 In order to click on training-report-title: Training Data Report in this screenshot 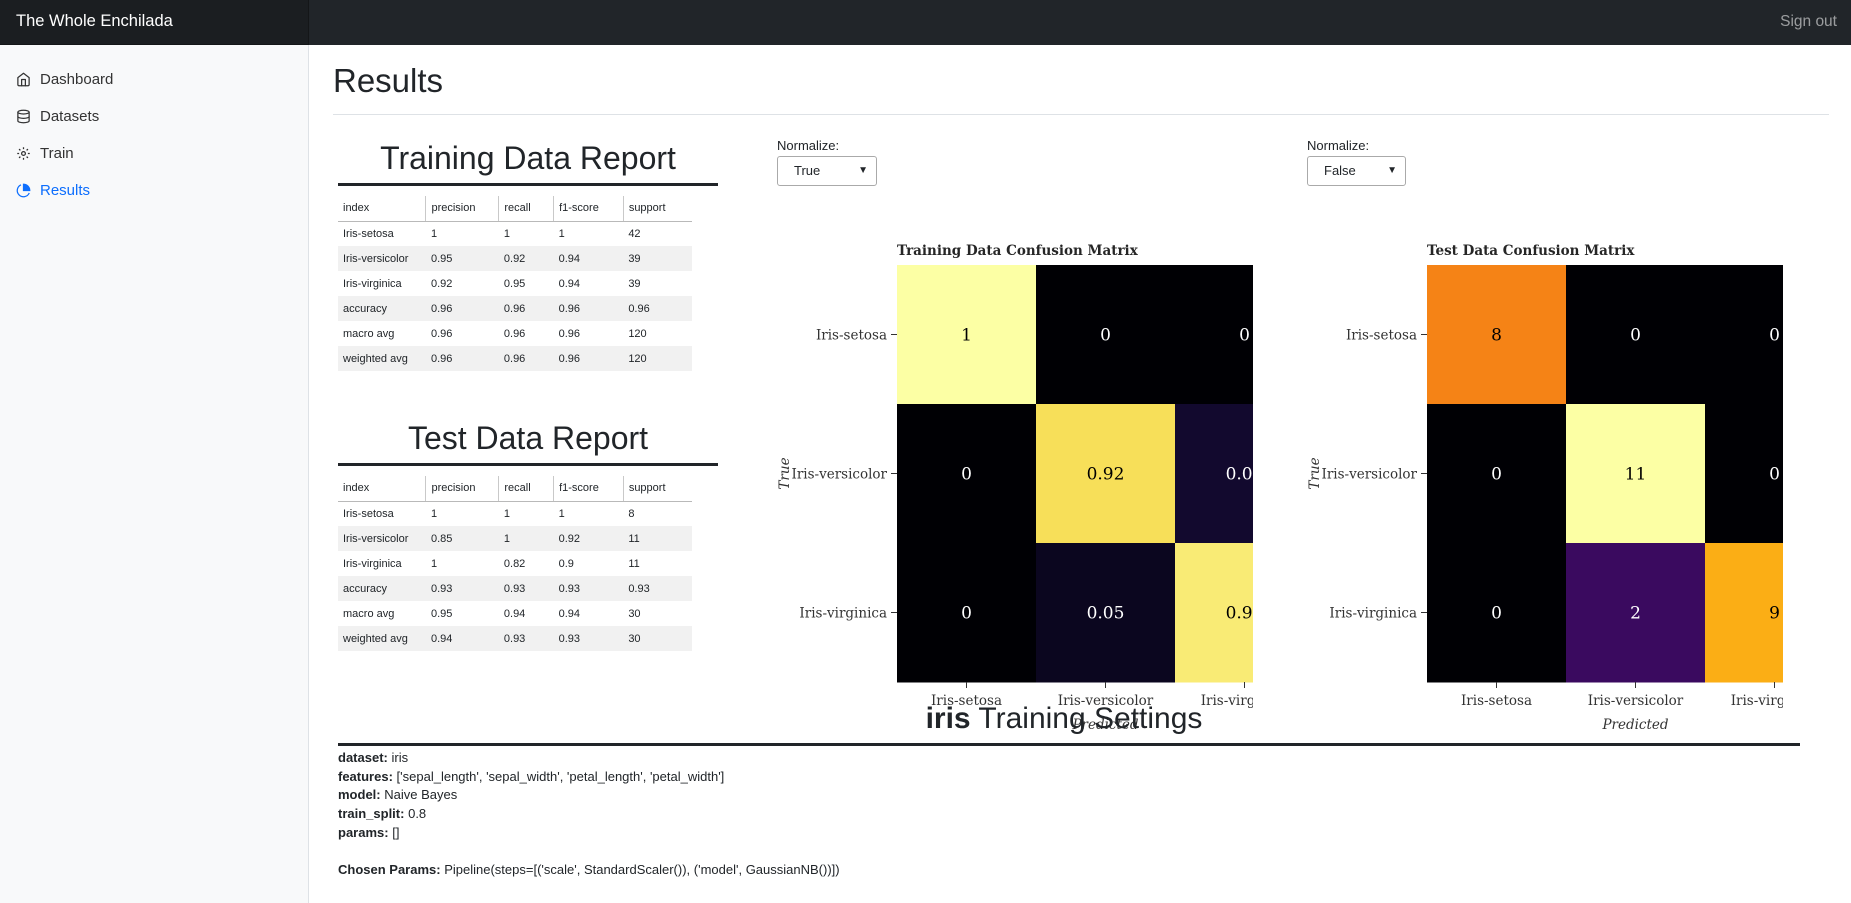, I will do `click(528, 158)`.